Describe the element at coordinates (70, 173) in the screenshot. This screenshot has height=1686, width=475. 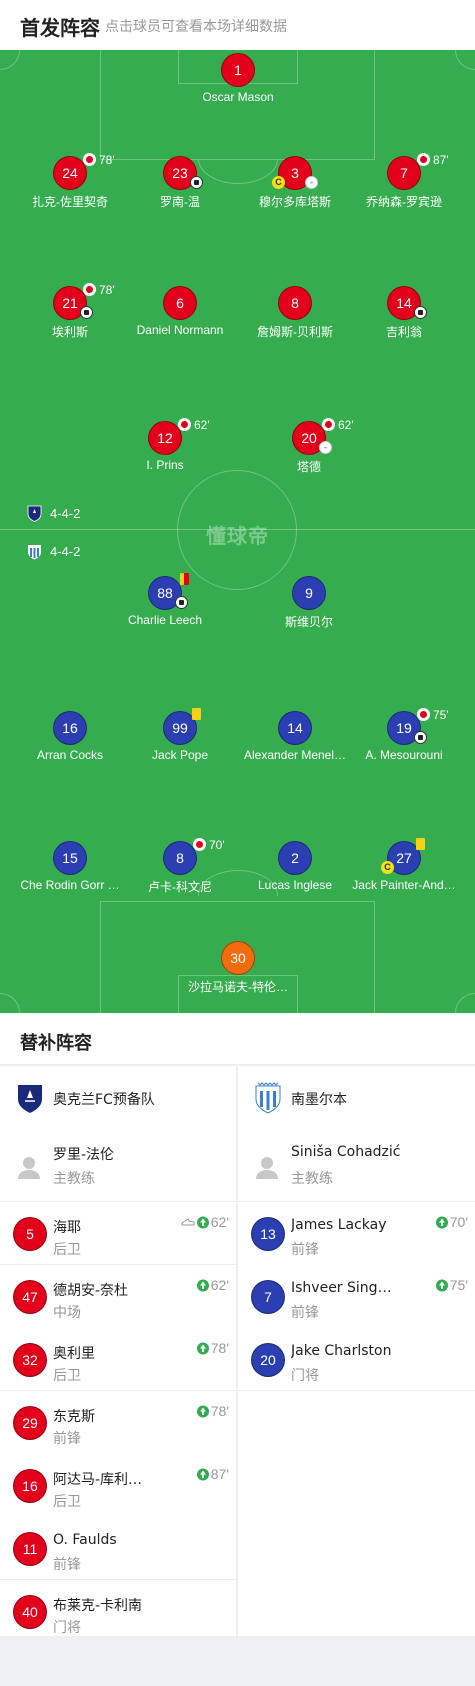
I see `player-number: 24` at that location.